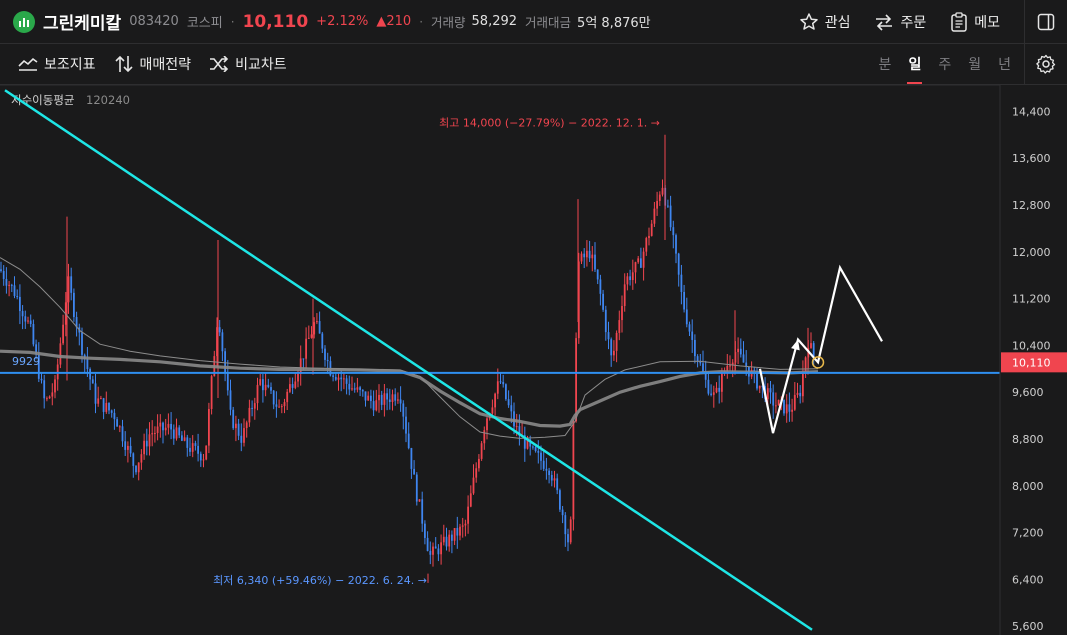 This screenshot has width=1067, height=635. I want to click on tab-period-day: 일, so click(915, 64).